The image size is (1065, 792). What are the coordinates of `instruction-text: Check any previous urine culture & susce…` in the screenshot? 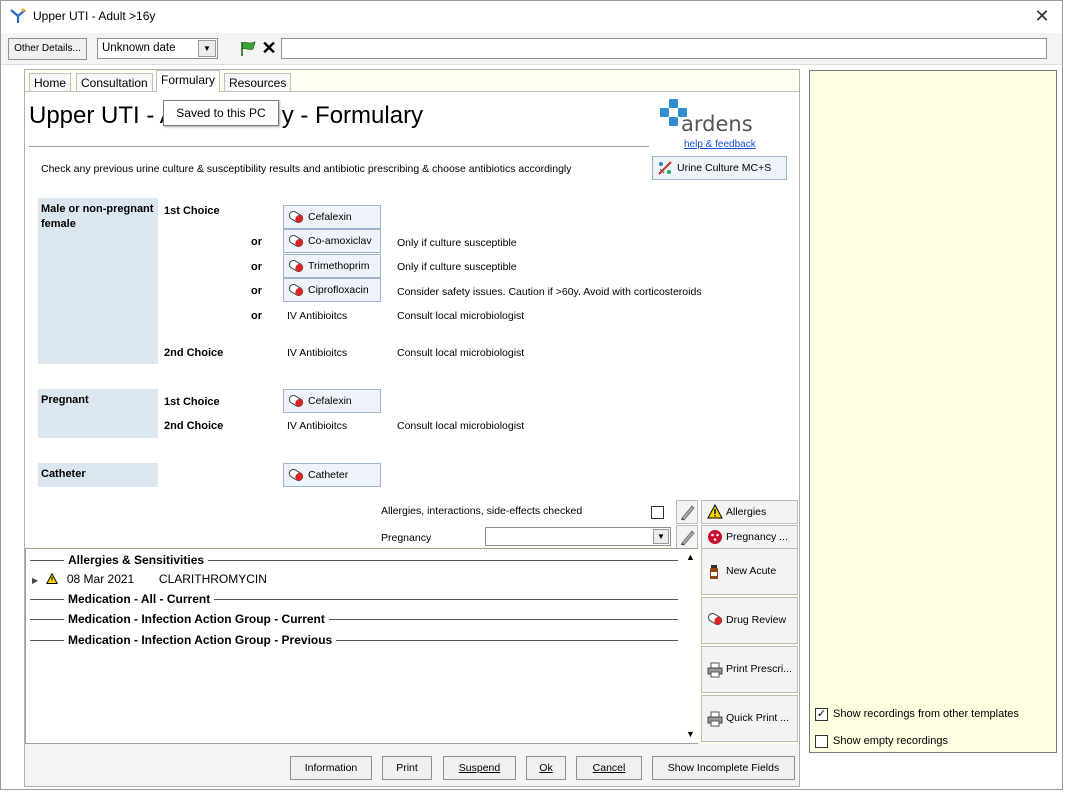 It's located at (306, 169).